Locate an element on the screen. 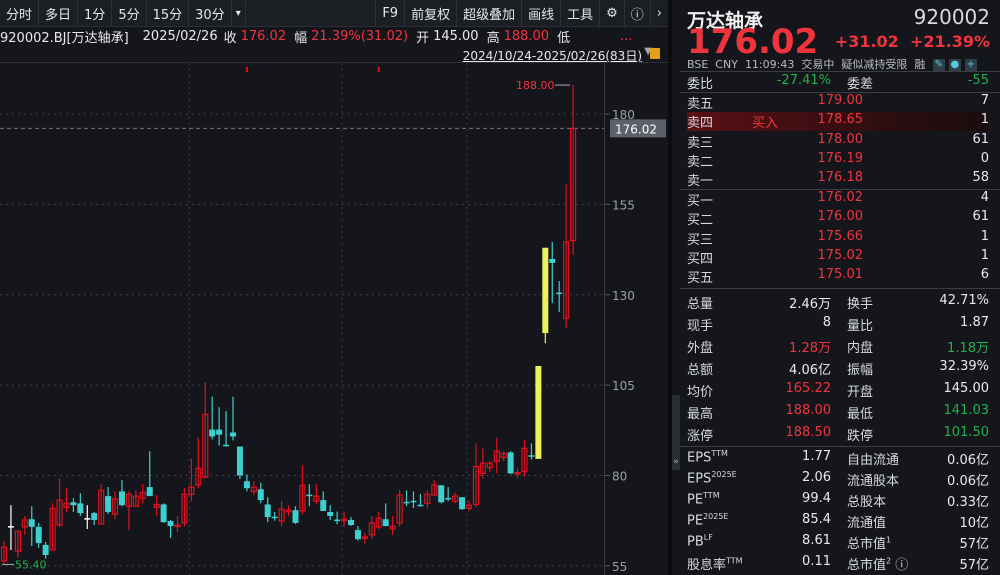 This screenshot has height=575, width=1000. bid-row: 买三 175.66 1 is located at coordinates (838, 238).